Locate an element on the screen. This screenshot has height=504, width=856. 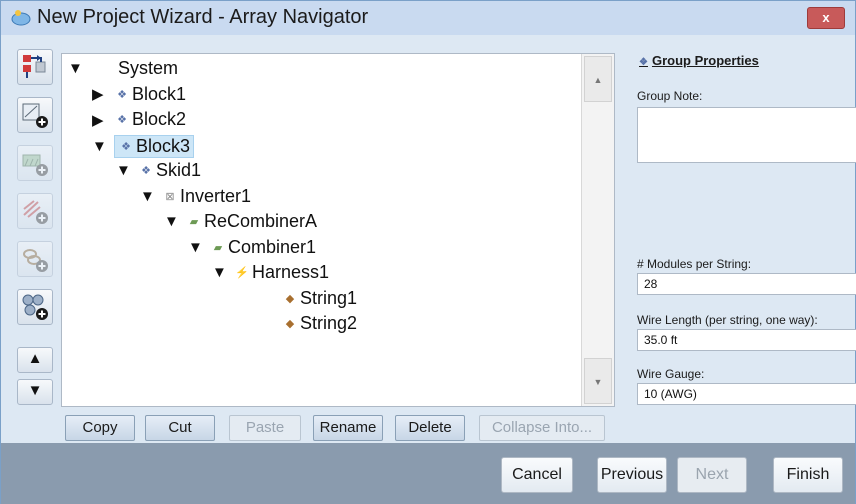
move-down-button: ▼ is located at coordinates (35, 392).